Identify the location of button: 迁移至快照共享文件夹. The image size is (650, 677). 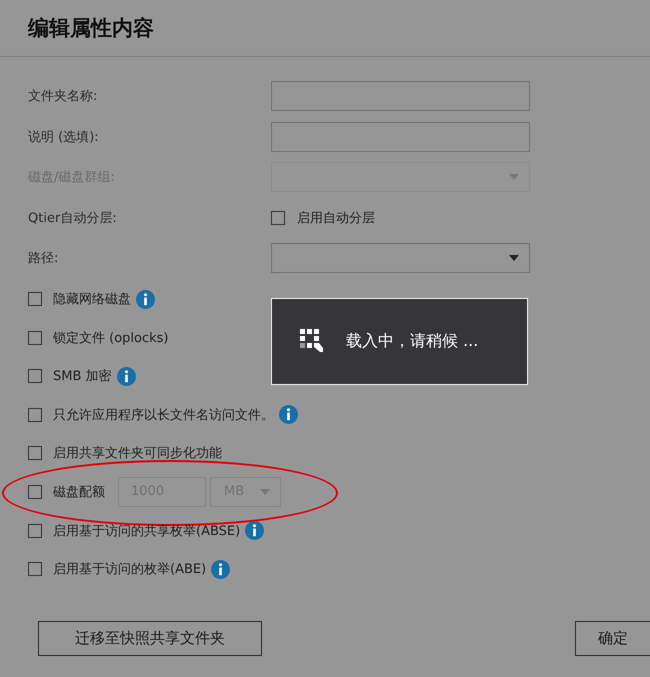
(150, 638).